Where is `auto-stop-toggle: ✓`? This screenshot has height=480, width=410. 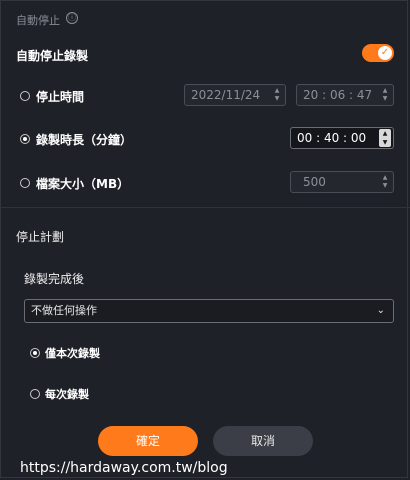 auto-stop-toggle: ✓ is located at coordinates (378, 53).